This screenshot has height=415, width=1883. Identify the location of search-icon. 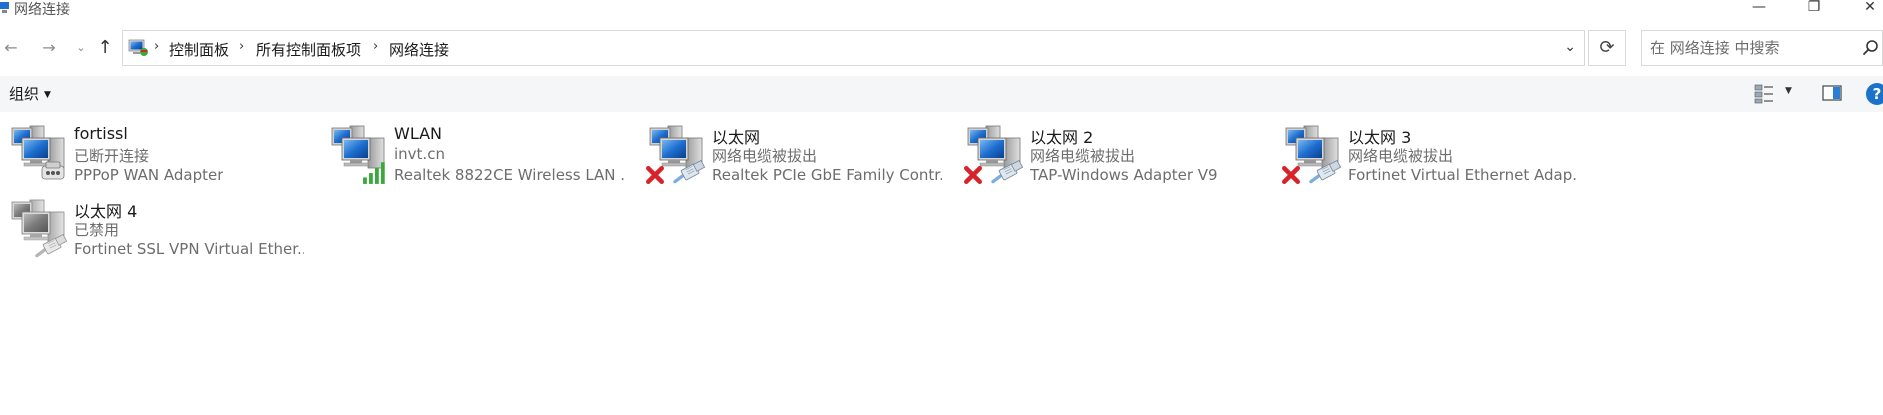
(1871, 48).